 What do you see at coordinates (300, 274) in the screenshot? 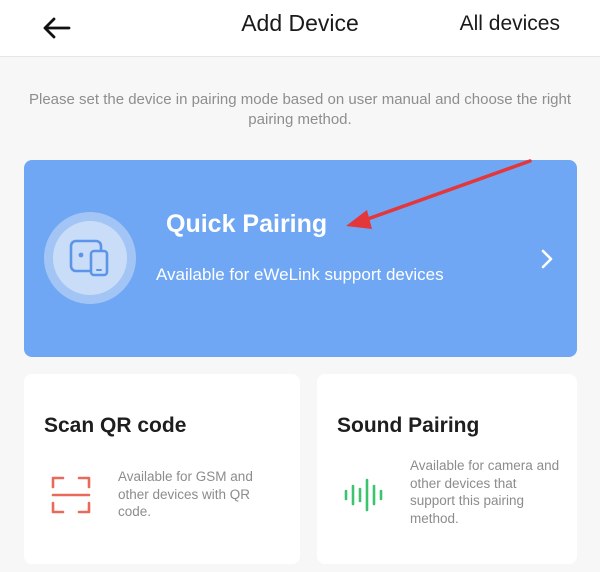
I see `quick-pairing-description: Available for eWeLink support devices` at bounding box center [300, 274].